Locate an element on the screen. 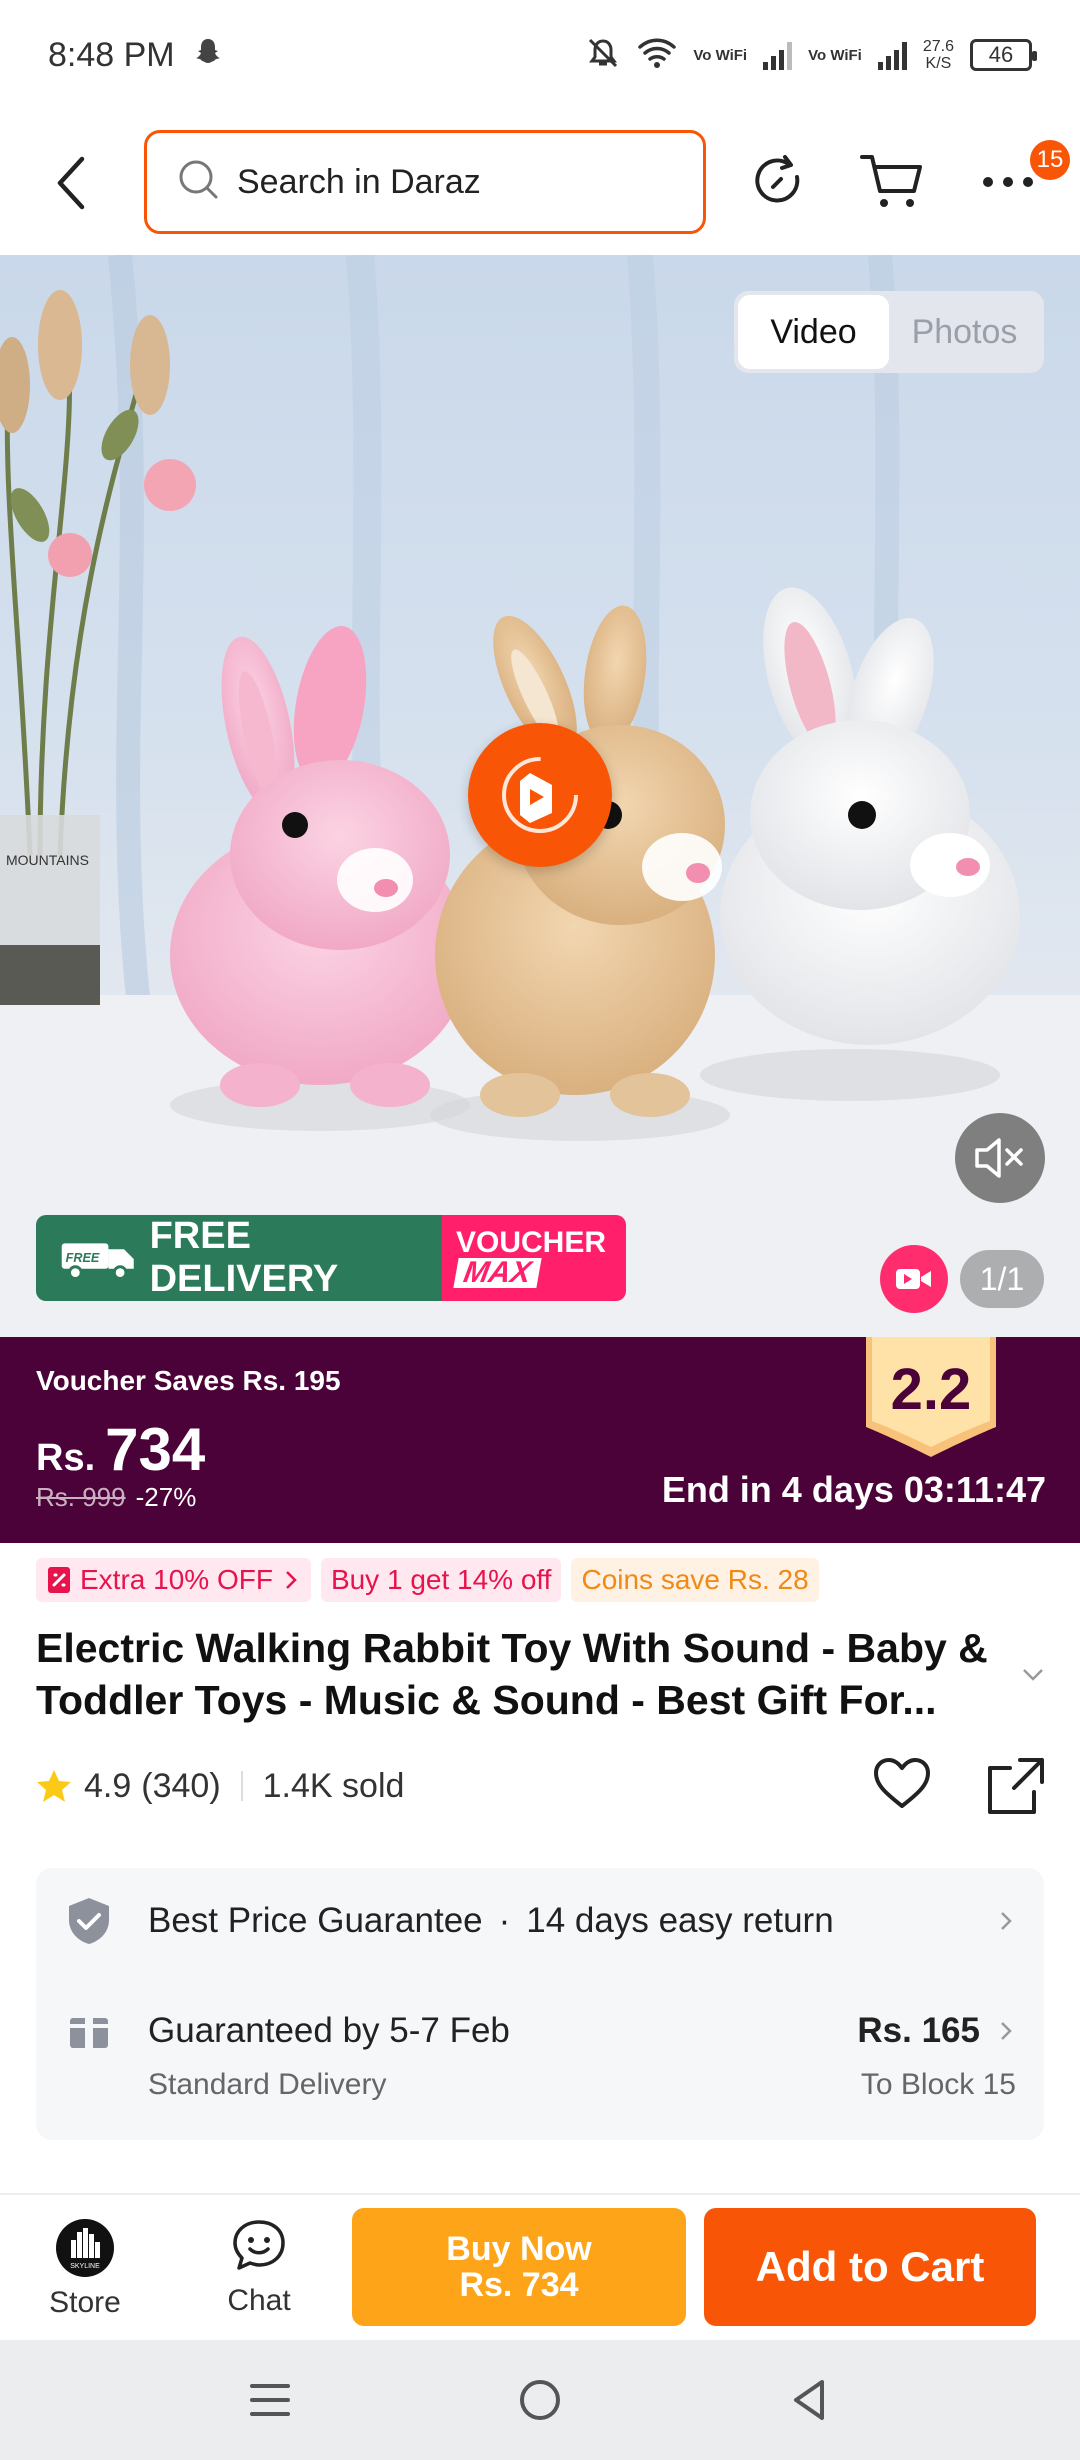 Image resolution: width=1080 pixels, height=2460 pixels. voucher-saves-text: Voucher Saves Rs. 195 is located at coordinates (188, 1380).